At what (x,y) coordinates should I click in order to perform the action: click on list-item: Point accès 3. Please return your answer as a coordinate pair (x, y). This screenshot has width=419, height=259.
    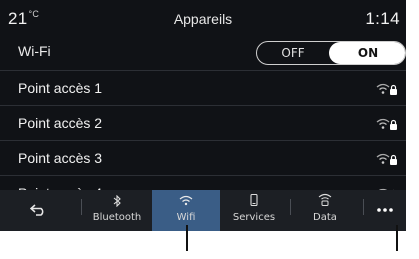
    Looking at the image, I should click on (203, 158).